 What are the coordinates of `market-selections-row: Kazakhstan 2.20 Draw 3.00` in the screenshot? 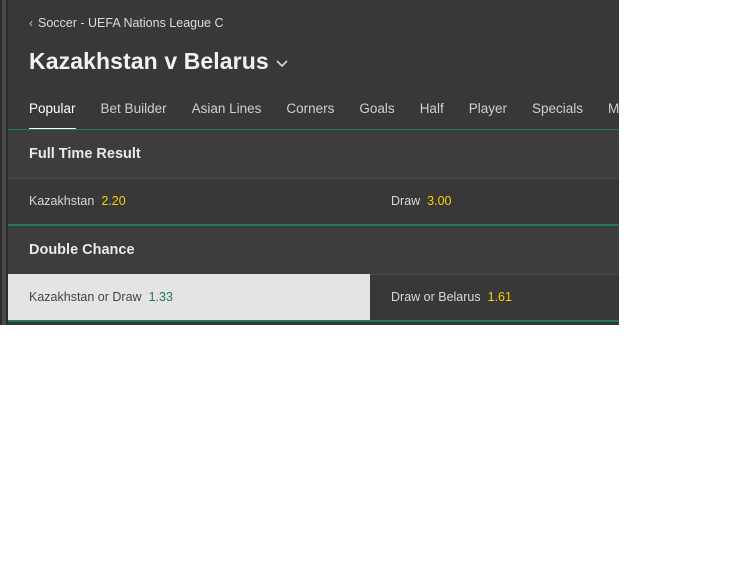 It's located at (313, 201).